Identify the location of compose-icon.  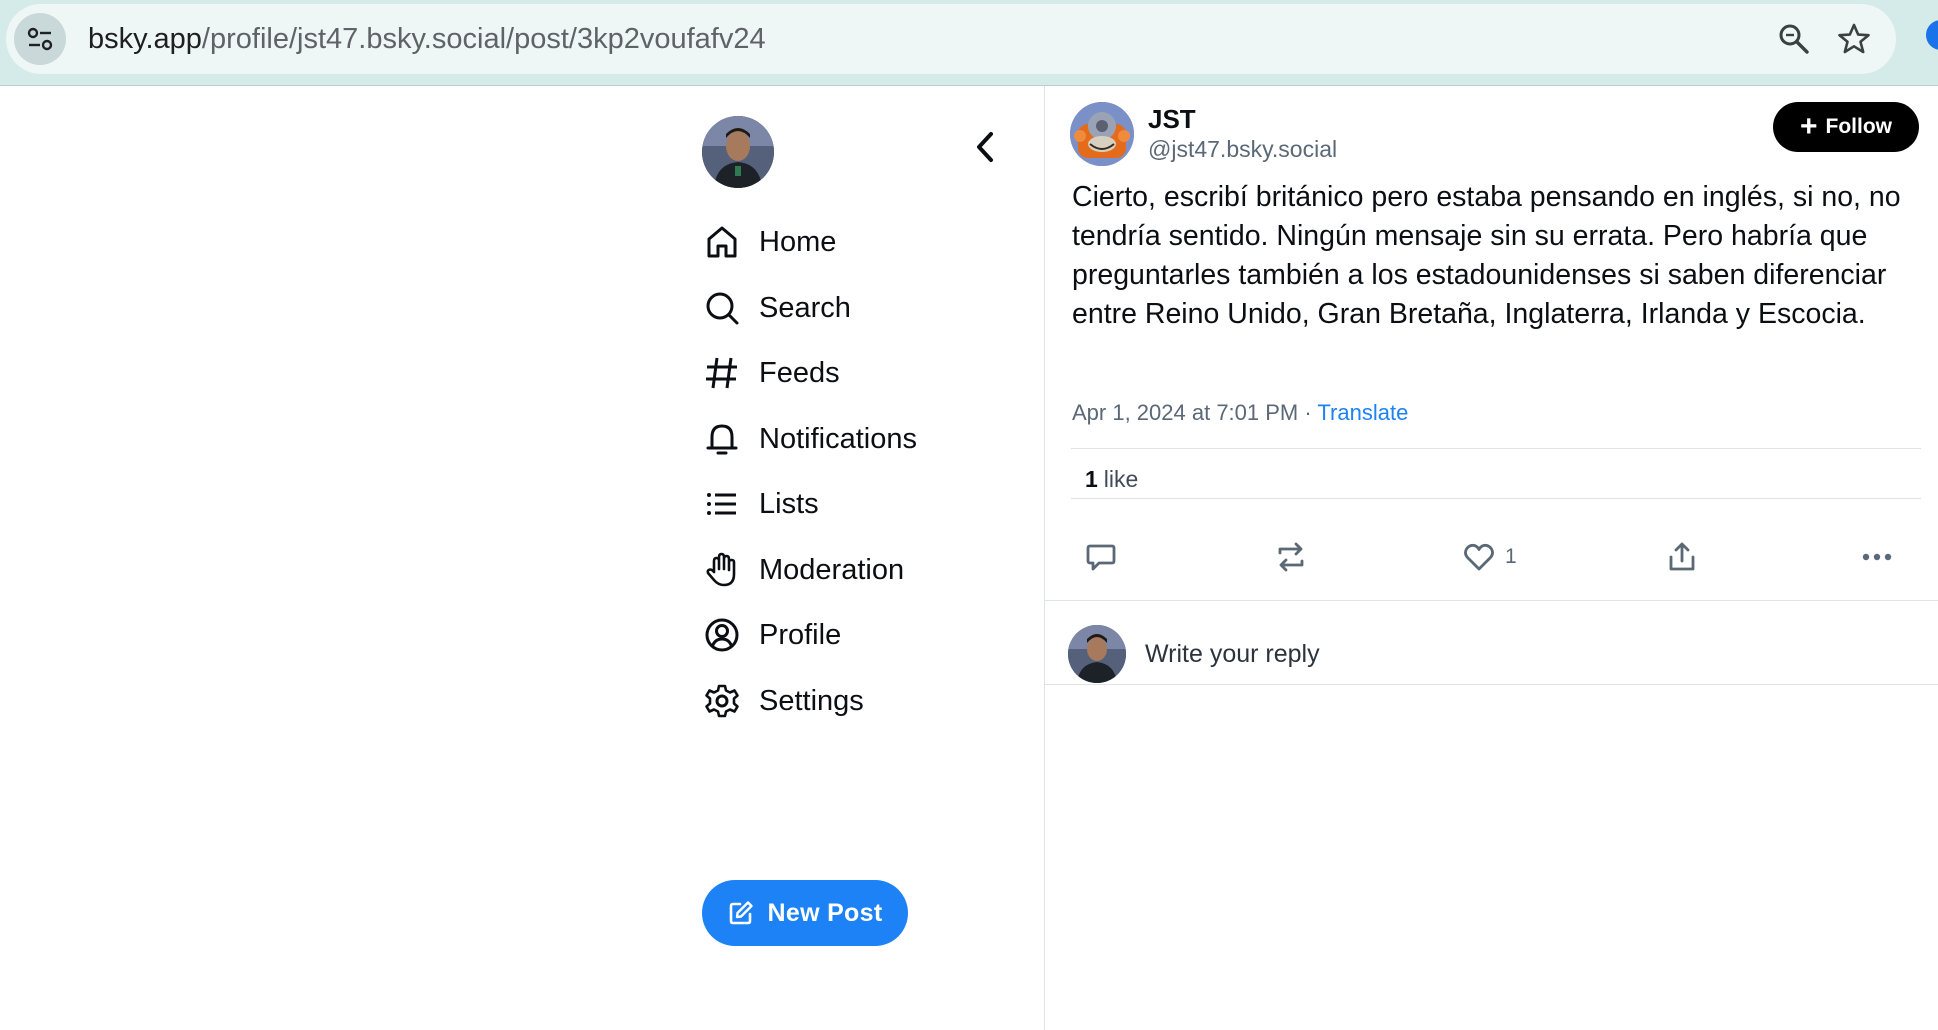
(741, 913).